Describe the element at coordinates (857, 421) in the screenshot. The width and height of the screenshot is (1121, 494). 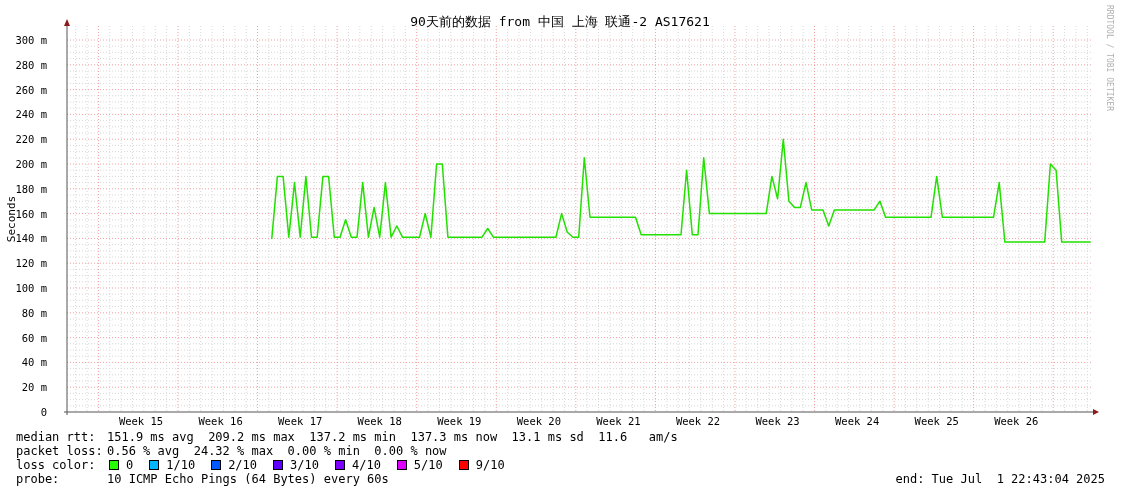
I see `x-tick-label: Week 24` at that location.